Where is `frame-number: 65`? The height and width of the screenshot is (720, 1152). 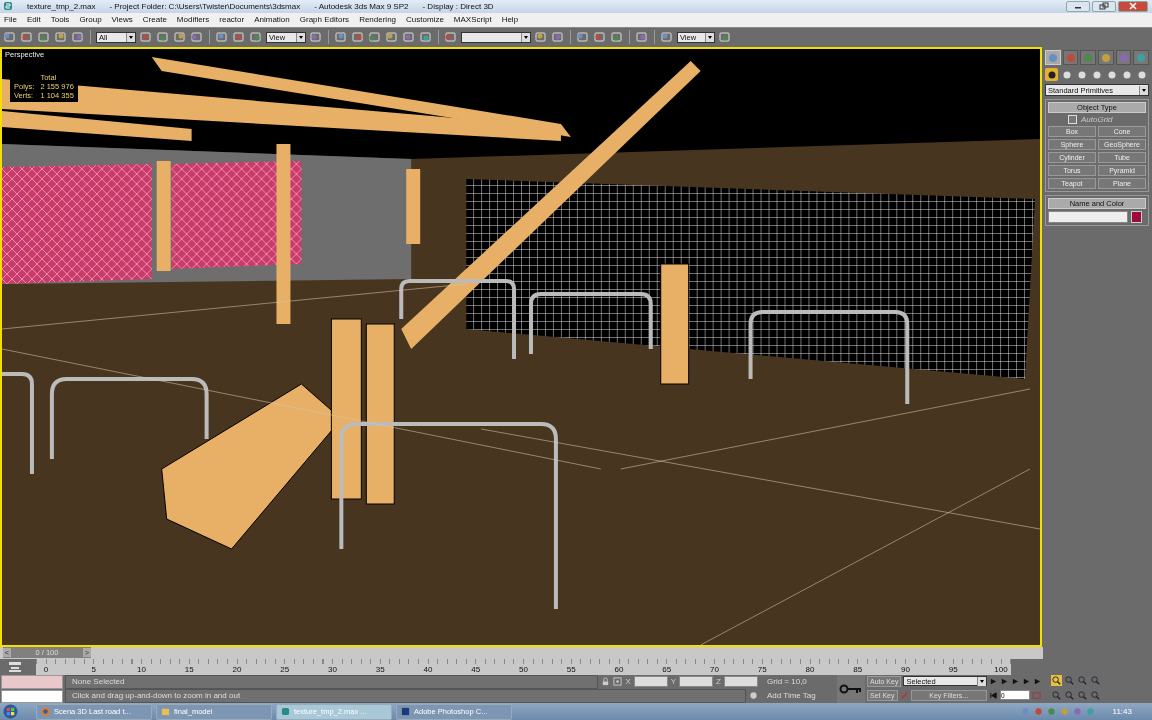
frame-number: 65 is located at coordinates (667, 670).